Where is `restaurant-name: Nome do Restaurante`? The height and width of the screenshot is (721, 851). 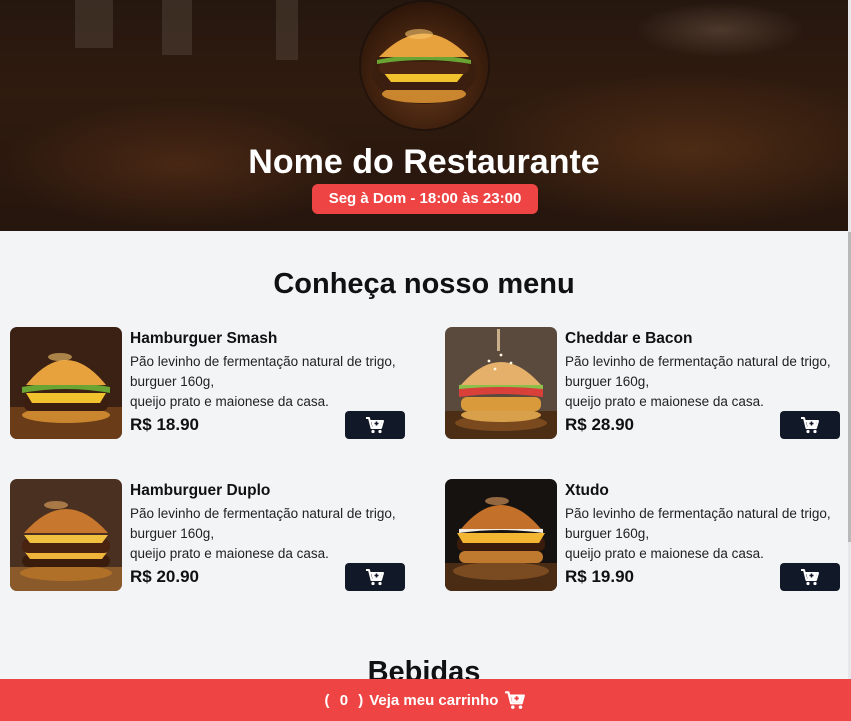 restaurant-name: Nome do Restaurante is located at coordinates (424, 162).